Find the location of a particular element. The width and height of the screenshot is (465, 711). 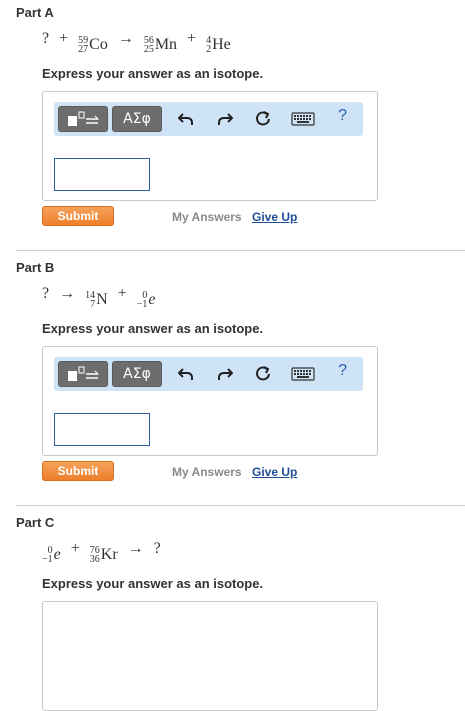

part-b-instruction: Express your answer as an isotope. is located at coordinates (153, 328).